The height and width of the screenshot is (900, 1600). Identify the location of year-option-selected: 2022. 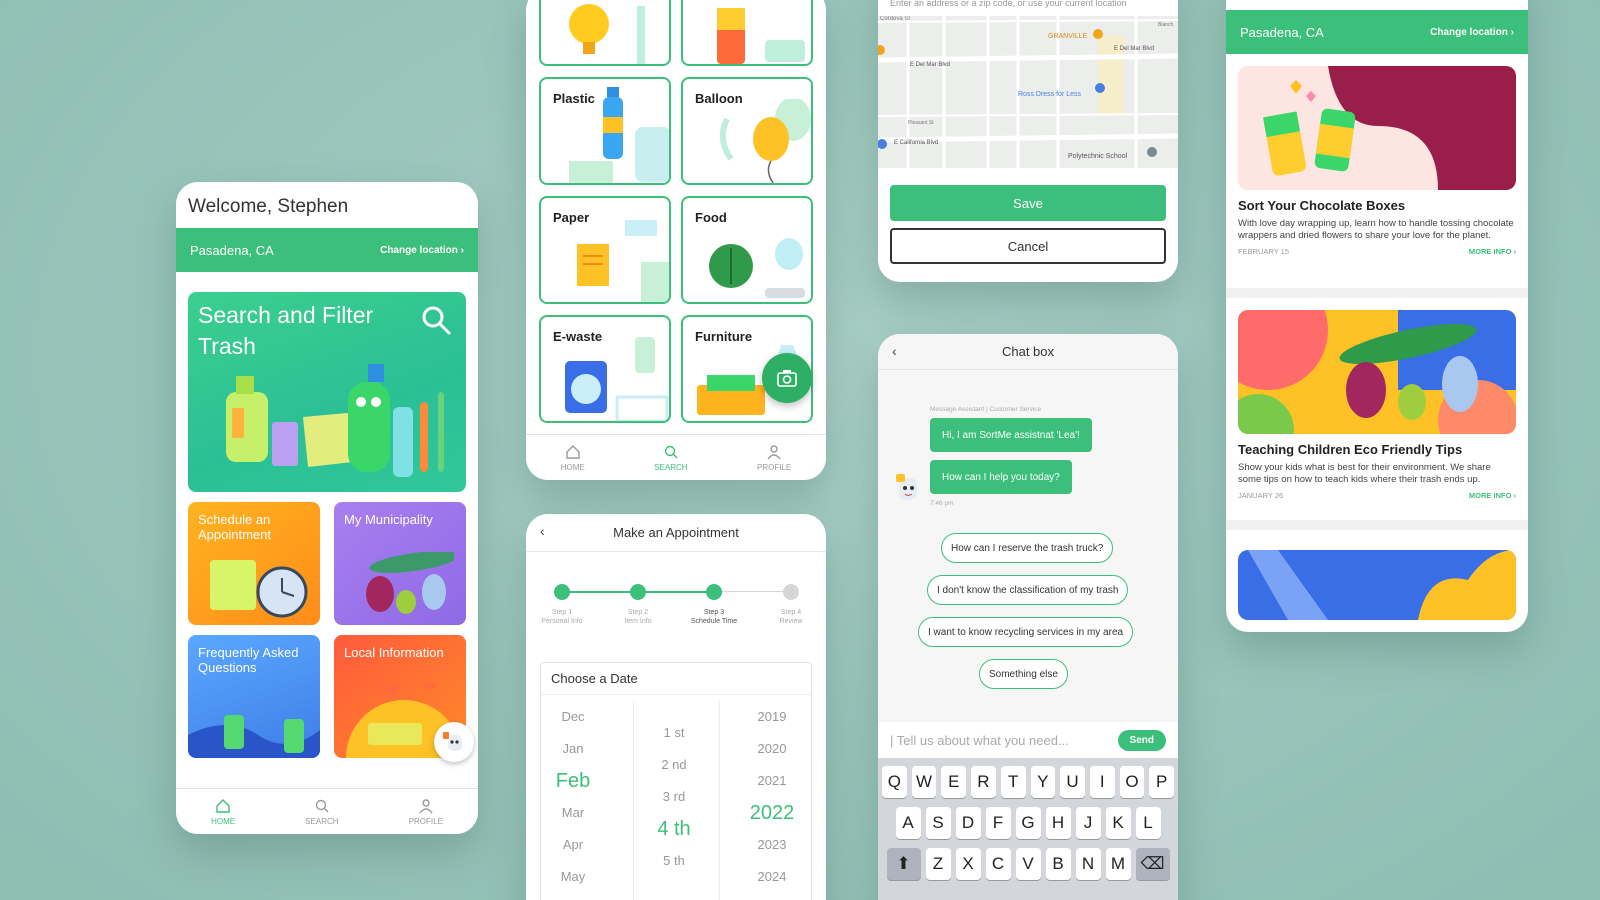
(772, 813).